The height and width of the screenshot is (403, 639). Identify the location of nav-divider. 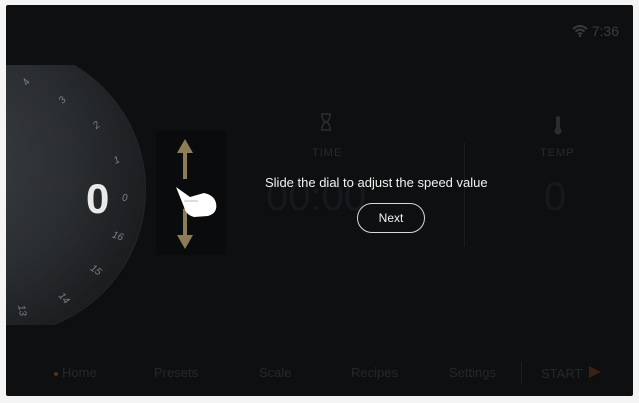
(521, 373).